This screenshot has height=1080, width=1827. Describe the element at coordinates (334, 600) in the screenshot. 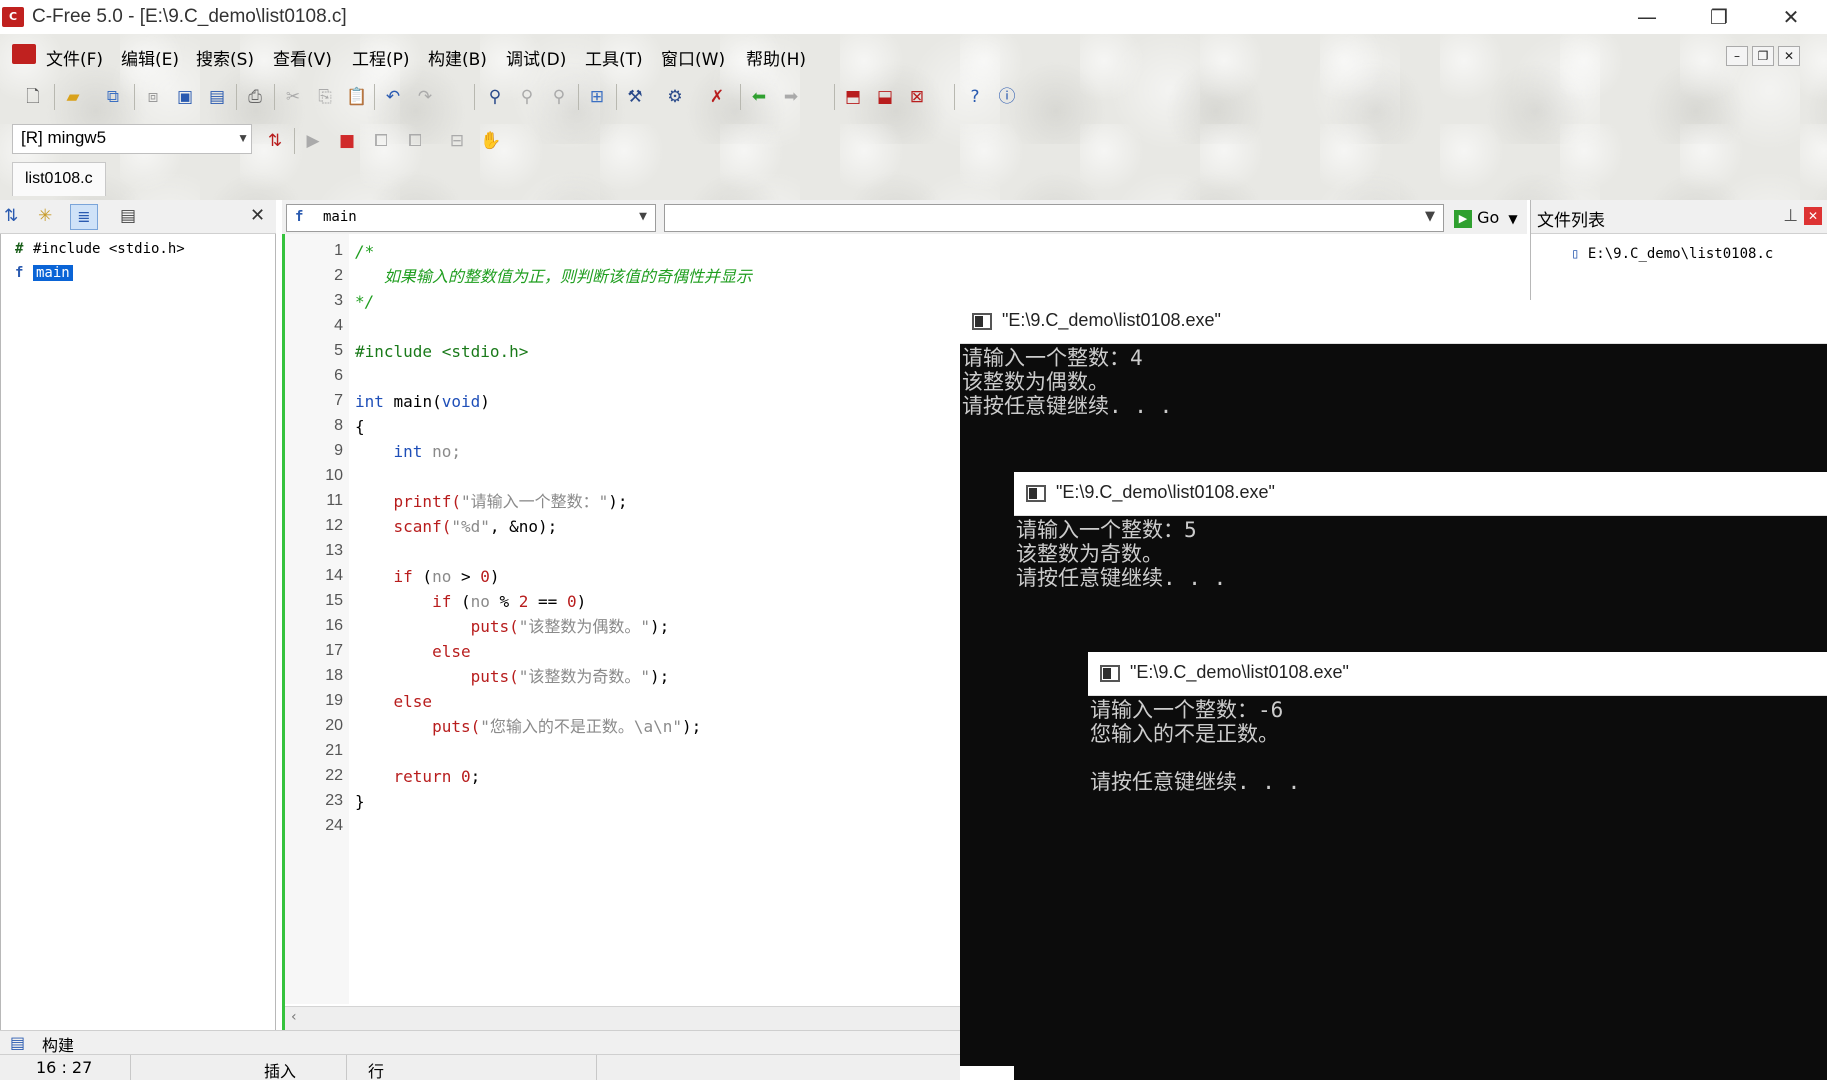

I see `line-number: 15` at that location.